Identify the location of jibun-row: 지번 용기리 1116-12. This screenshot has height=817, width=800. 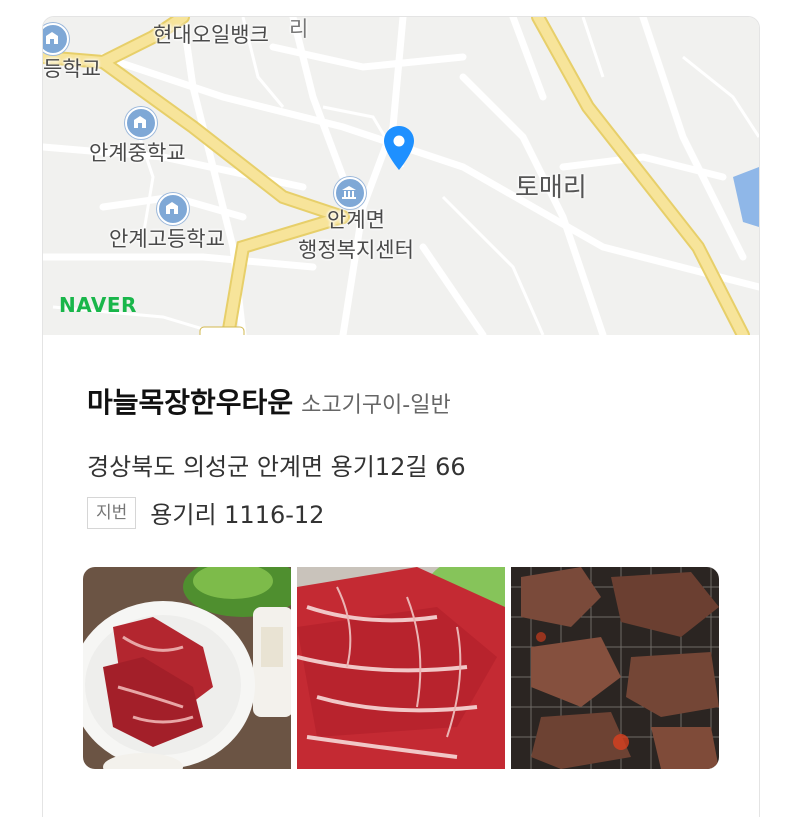
(205, 512).